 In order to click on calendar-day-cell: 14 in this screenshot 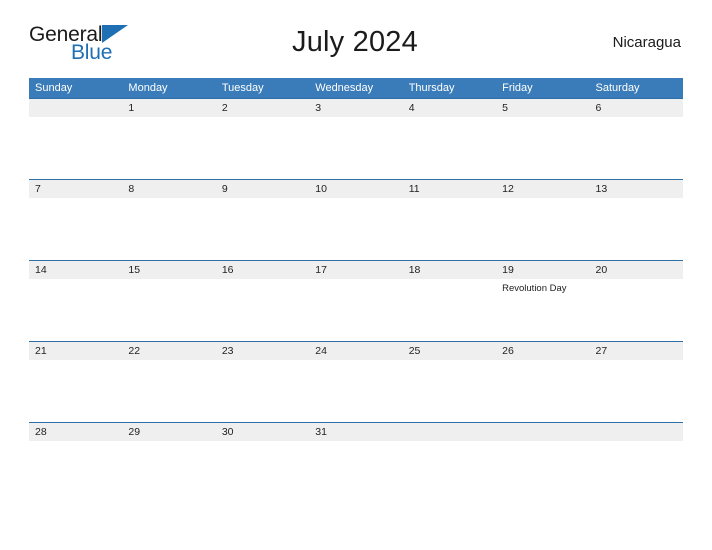, I will do `click(76, 301)`.